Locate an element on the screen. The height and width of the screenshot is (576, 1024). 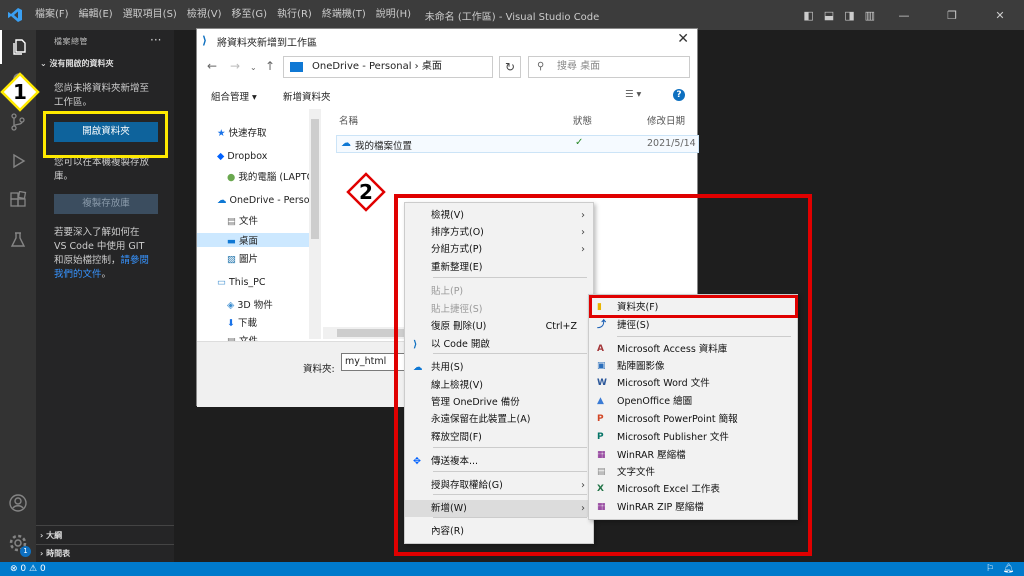
close-window-button: ✕ is located at coordinates (1000, 15).